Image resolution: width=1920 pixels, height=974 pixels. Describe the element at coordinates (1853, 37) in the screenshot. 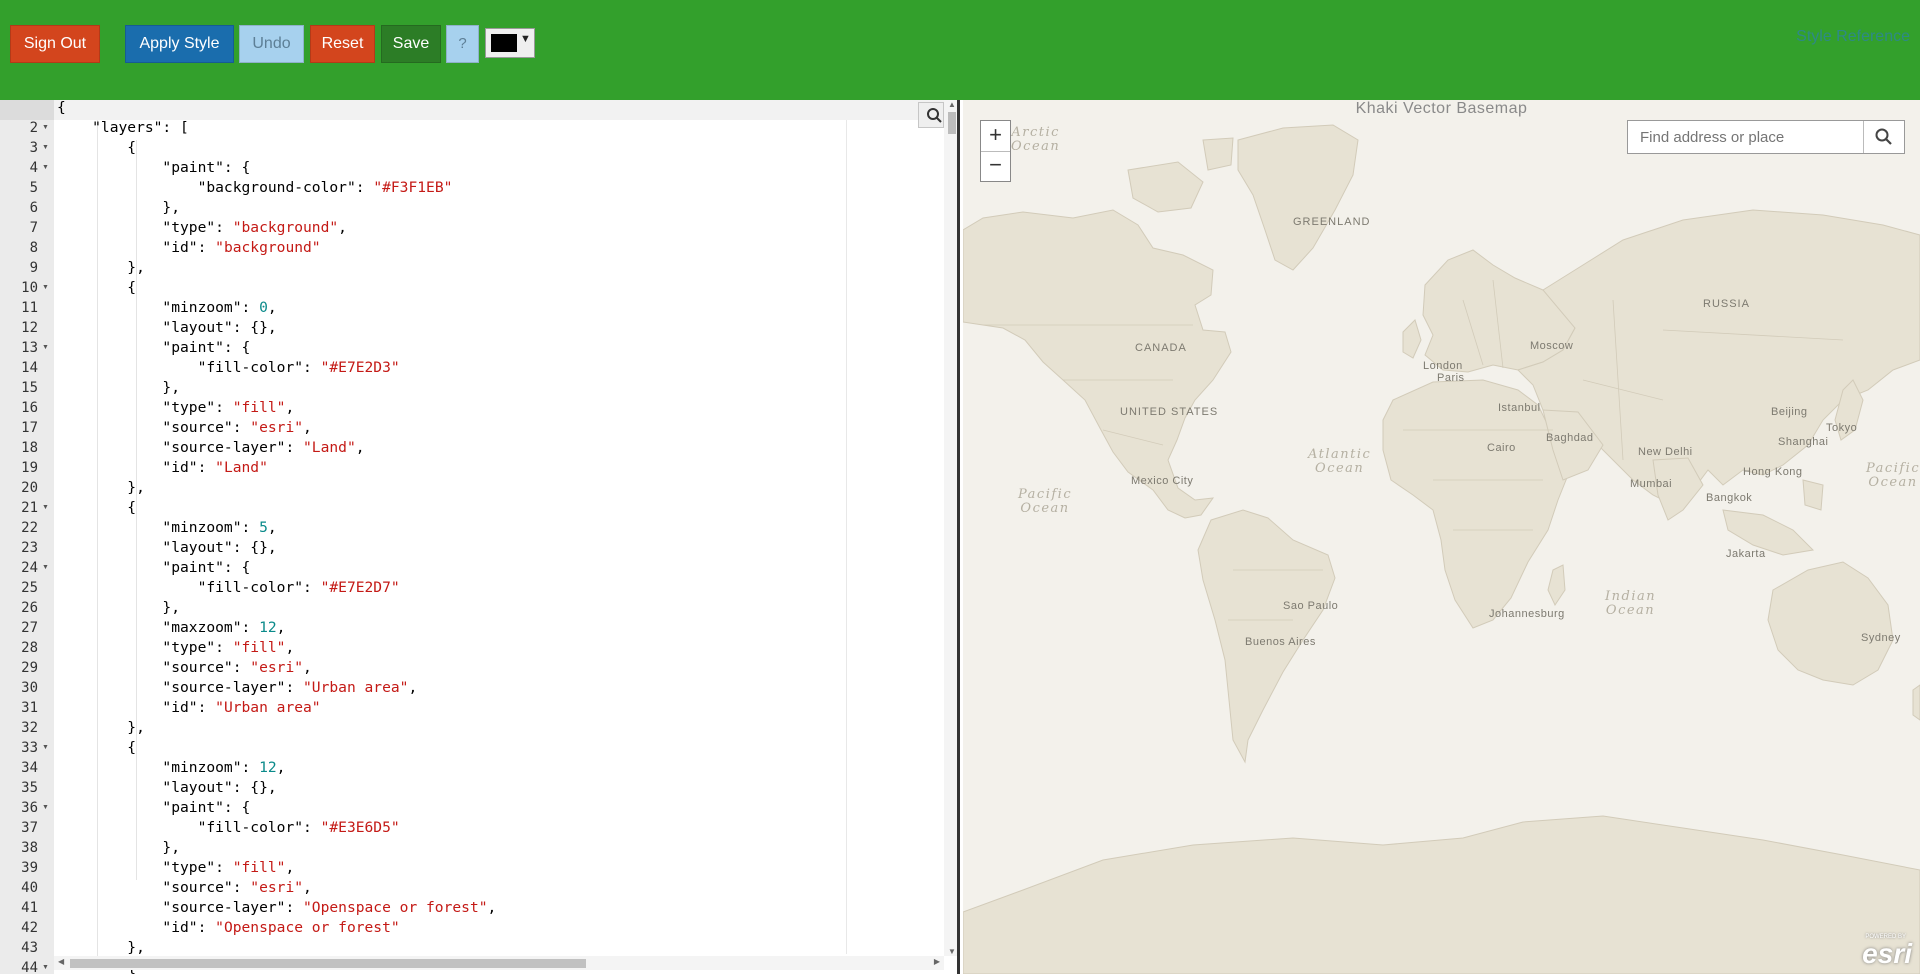

I see `style-reference-link: Style Reference` at that location.